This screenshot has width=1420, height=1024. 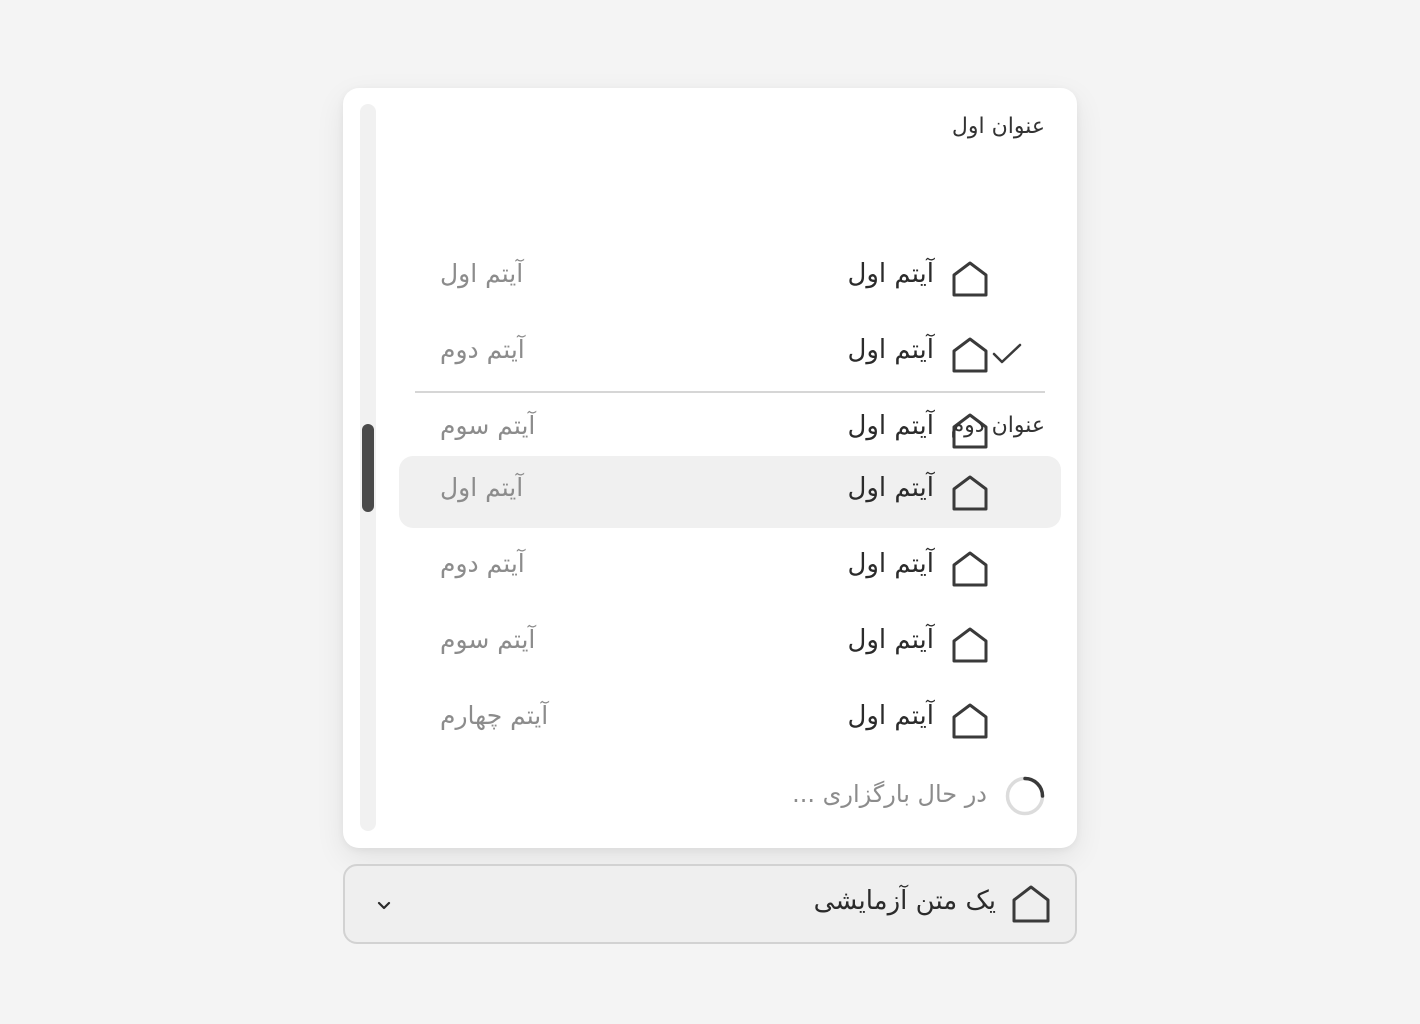 What do you see at coordinates (998, 126) in the screenshot?
I see `group-title-1: عنوان اول` at bounding box center [998, 126].